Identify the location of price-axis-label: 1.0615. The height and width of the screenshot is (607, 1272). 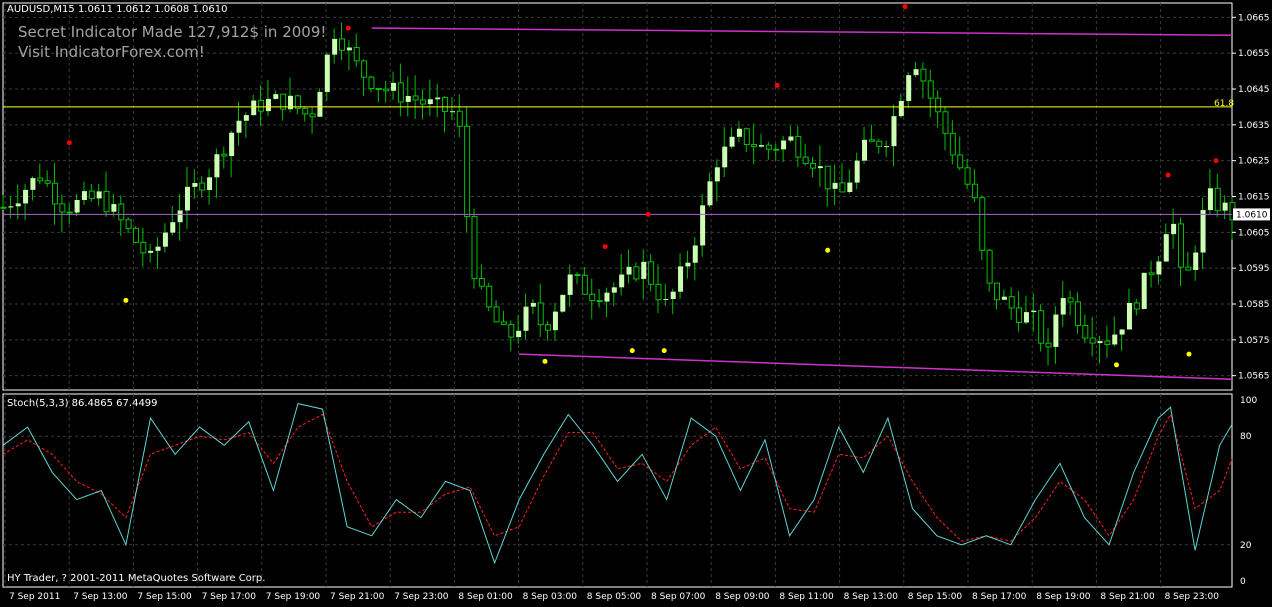
(1254, 198).